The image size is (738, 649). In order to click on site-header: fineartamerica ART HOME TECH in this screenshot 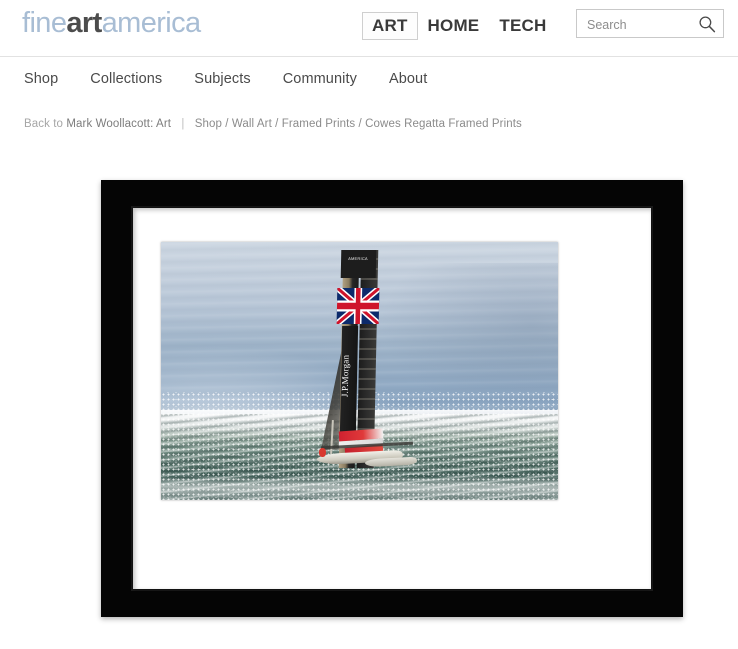, I will do `click(369, 28)`.